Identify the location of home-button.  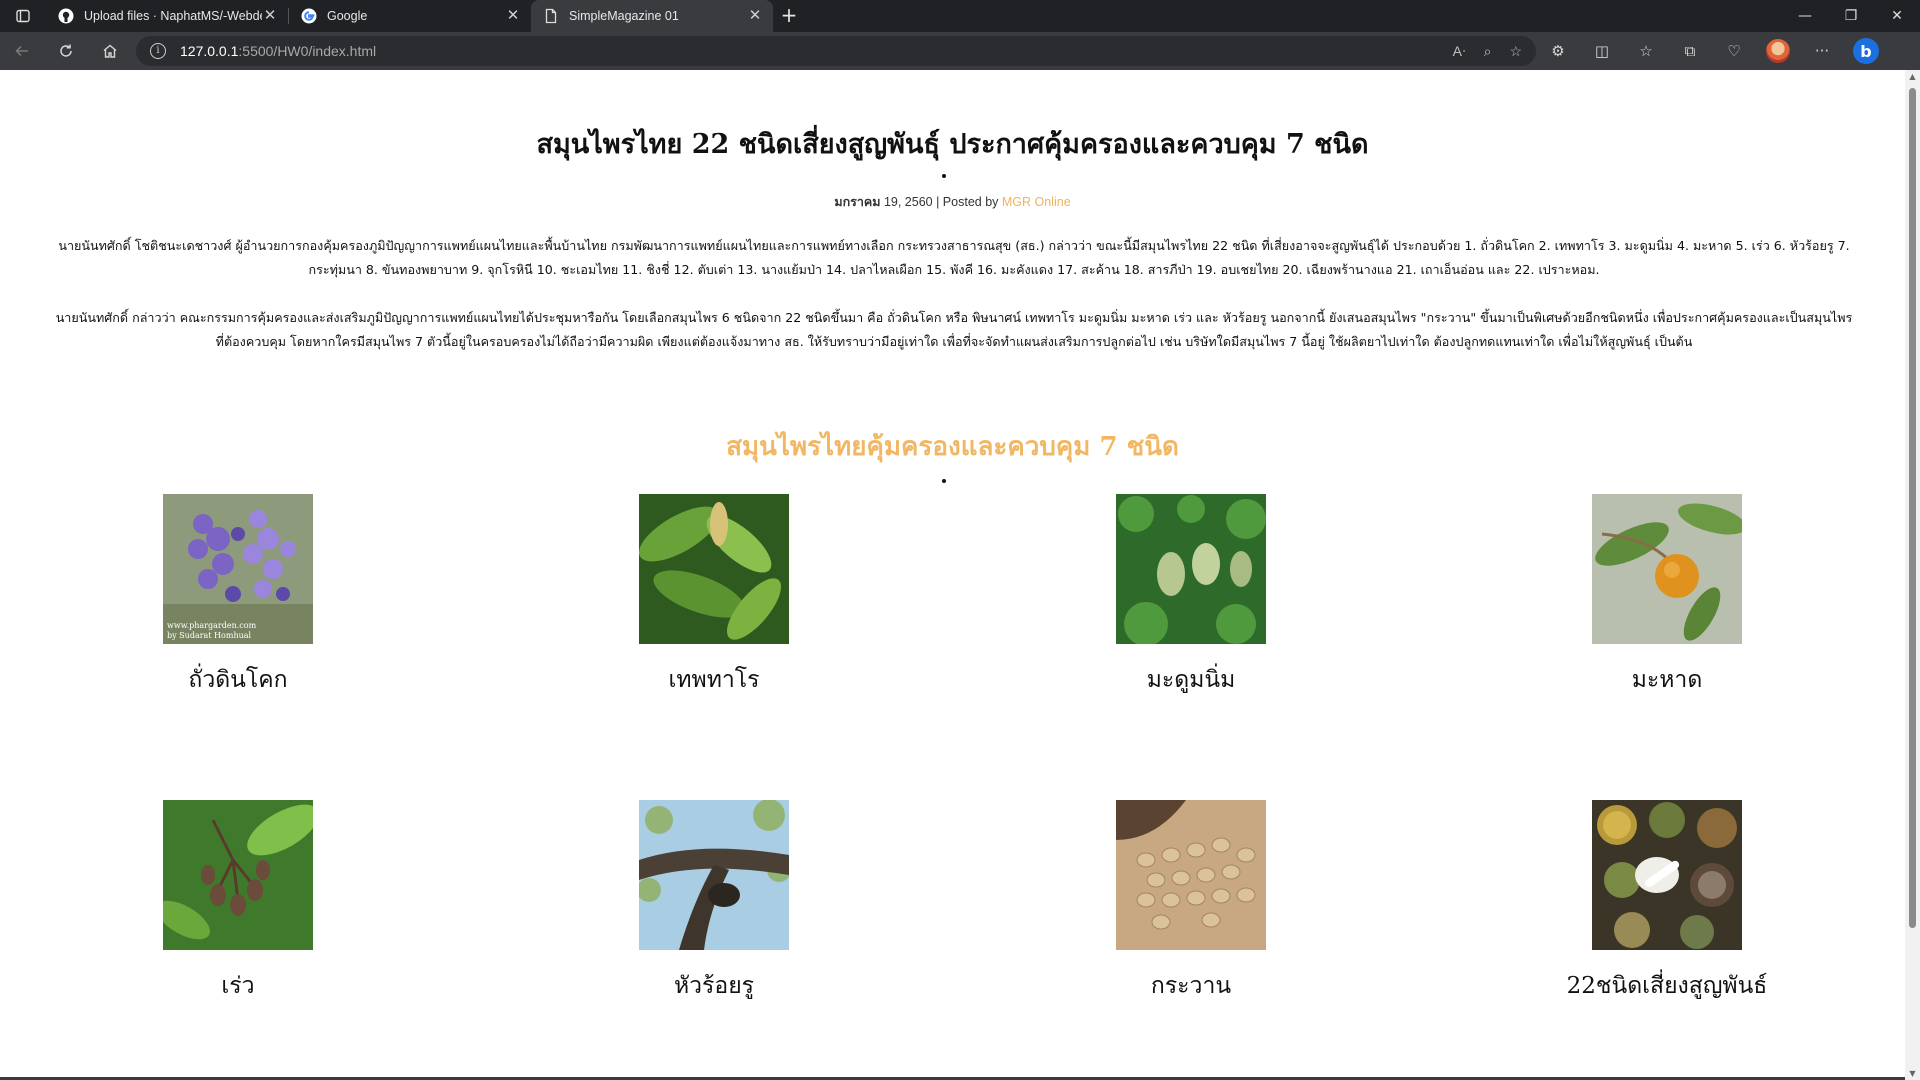
(110, 51).